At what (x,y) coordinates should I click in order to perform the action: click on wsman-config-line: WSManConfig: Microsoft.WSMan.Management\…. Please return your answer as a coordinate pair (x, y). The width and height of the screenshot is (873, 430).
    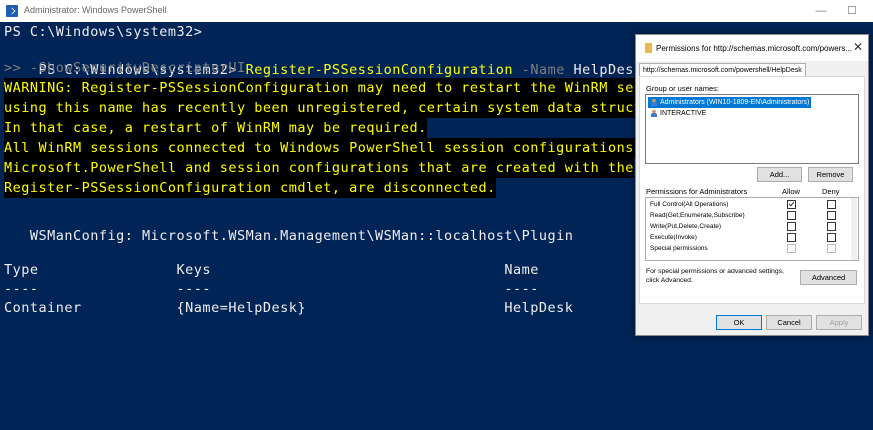
    Looking at the image, I should click on (289, 236).